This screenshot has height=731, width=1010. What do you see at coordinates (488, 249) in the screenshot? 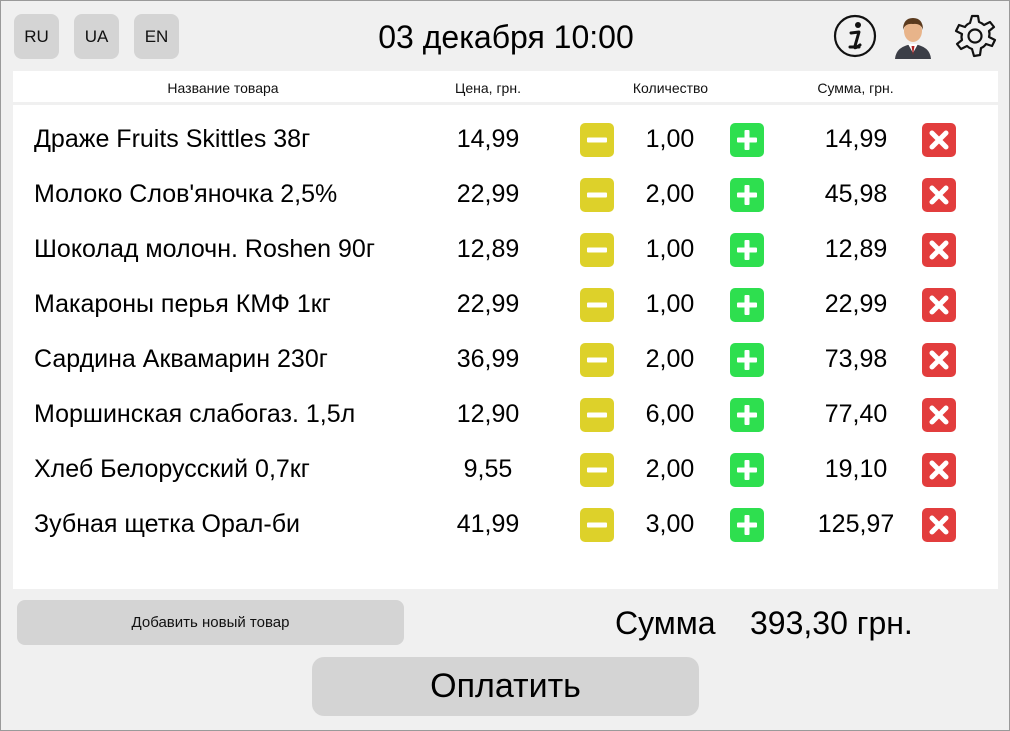
I see `product-price: 12,89` at bounding box center [488, 249].